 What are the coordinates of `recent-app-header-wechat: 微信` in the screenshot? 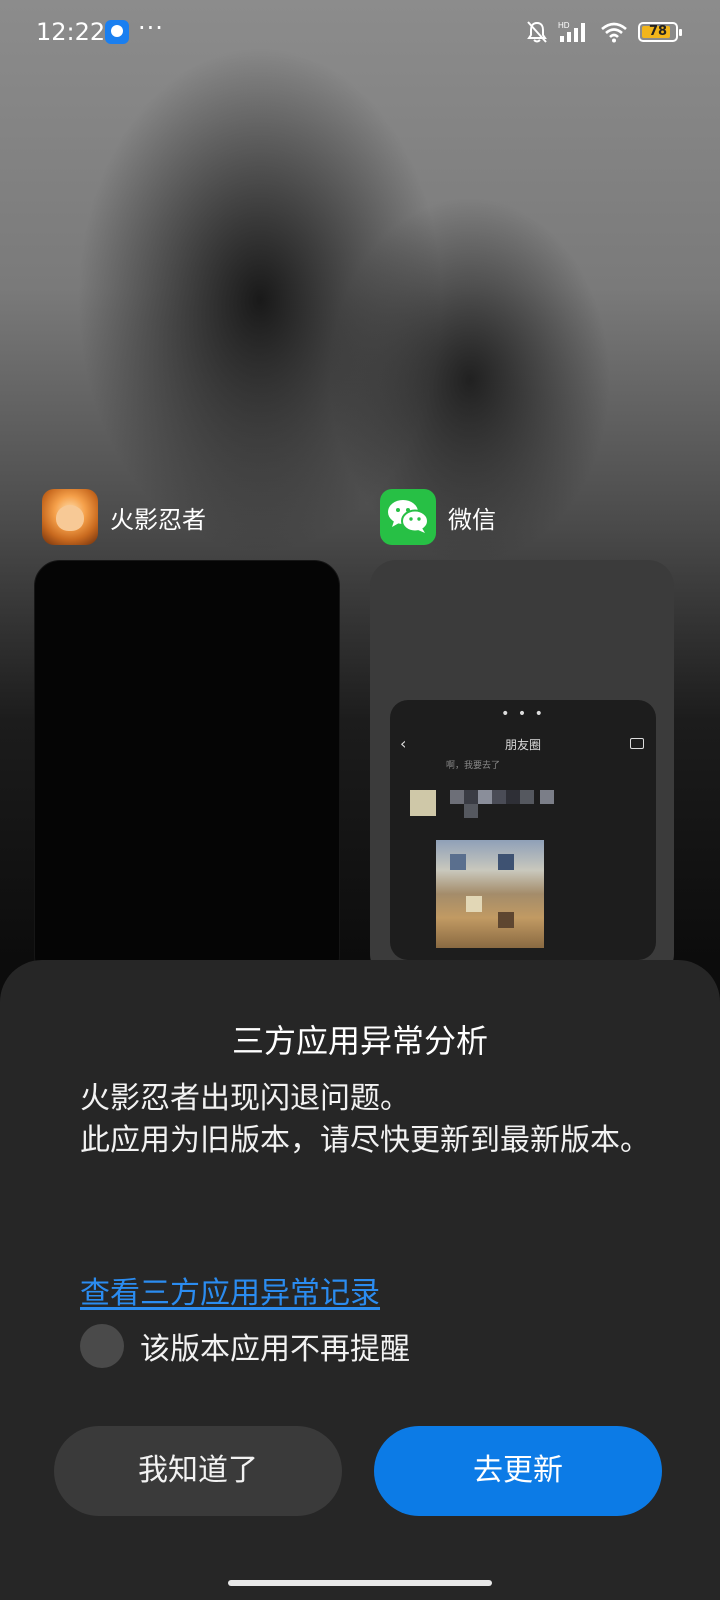 It's located at (438, 517).